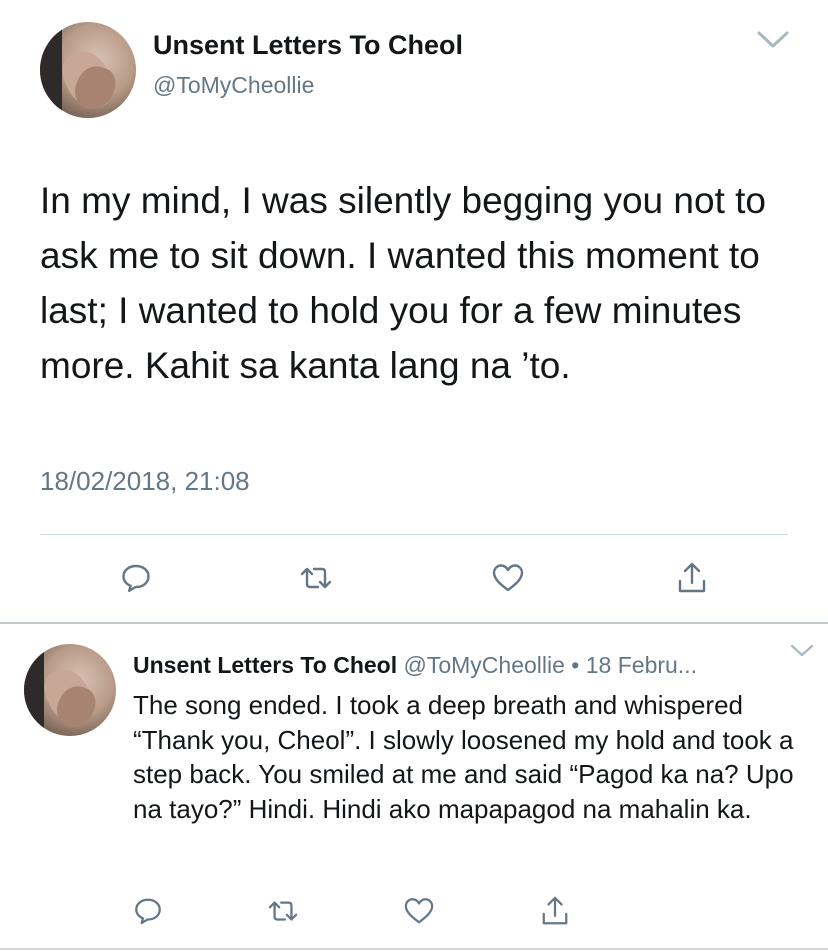  What do you see at coordinates (145, 481) in the screenshot?
I see `tweet-timestamp: 18/02/2018, 21:08` at bounding box center [145, 481].